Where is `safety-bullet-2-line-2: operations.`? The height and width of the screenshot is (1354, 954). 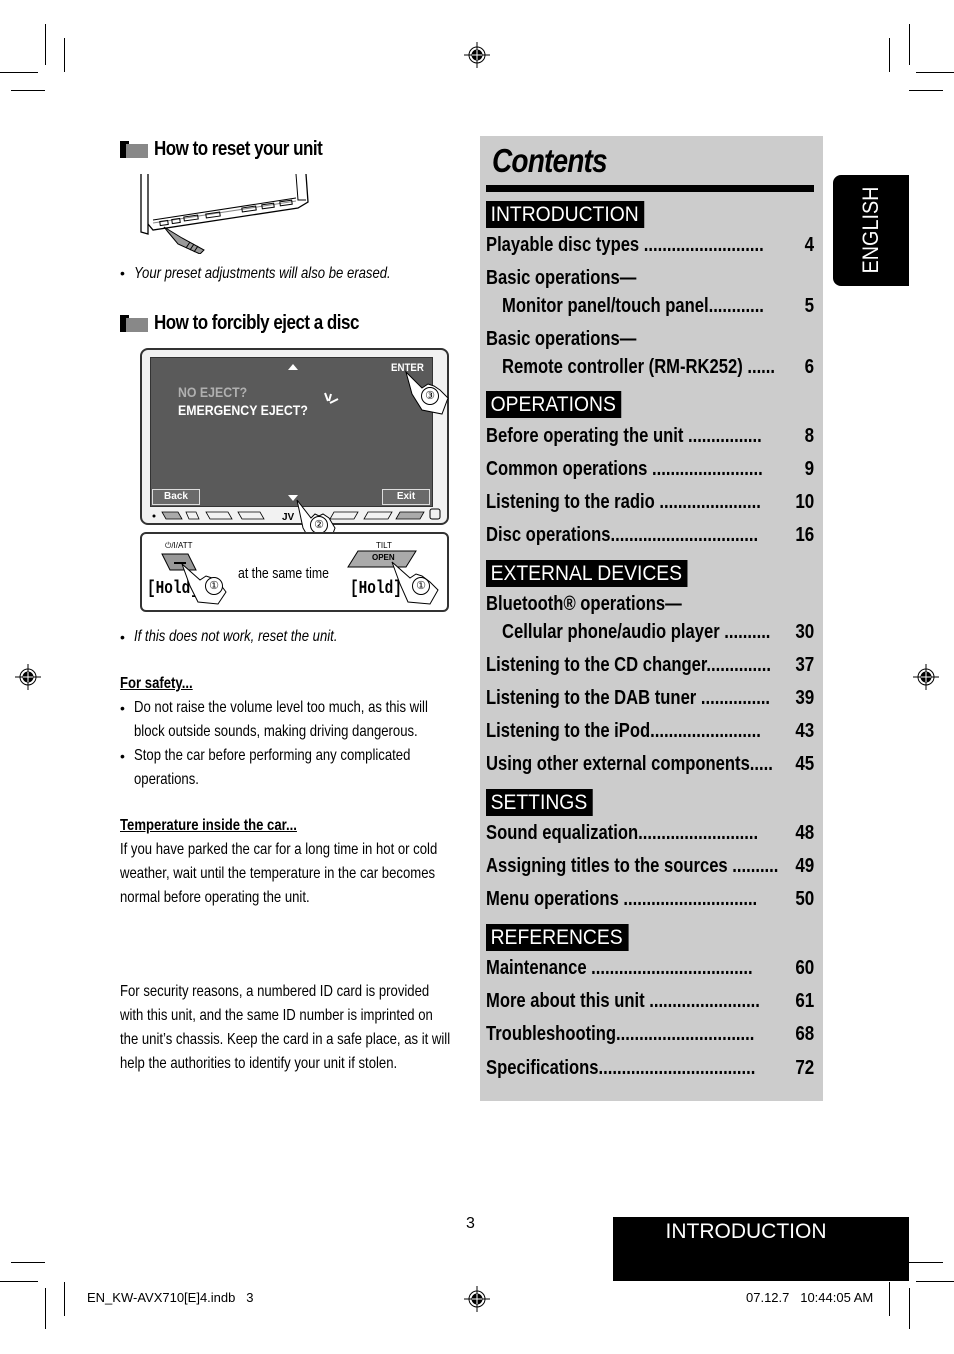
safety-bullet-2-line-2: operations. is located at coordinates (166, 779).